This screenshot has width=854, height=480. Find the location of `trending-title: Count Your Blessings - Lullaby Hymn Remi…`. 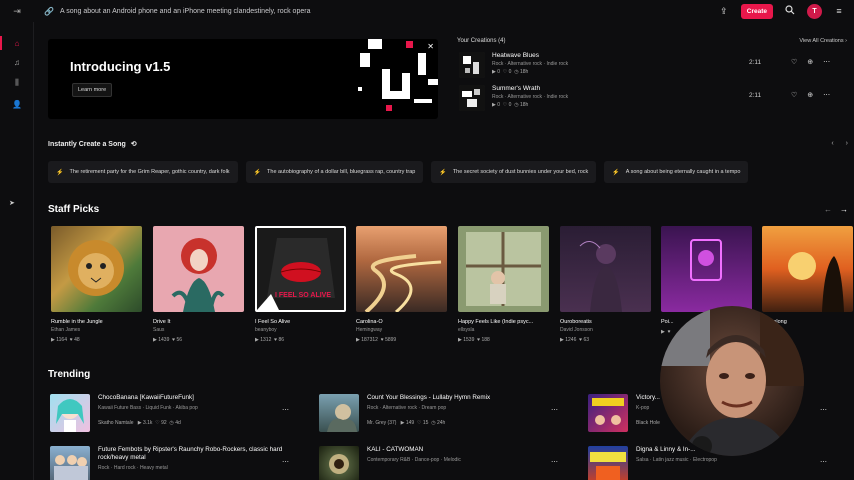

trending-title: Count Your Blessings - Lullaby Hymn Remi… is located at coordinates (429, 397).